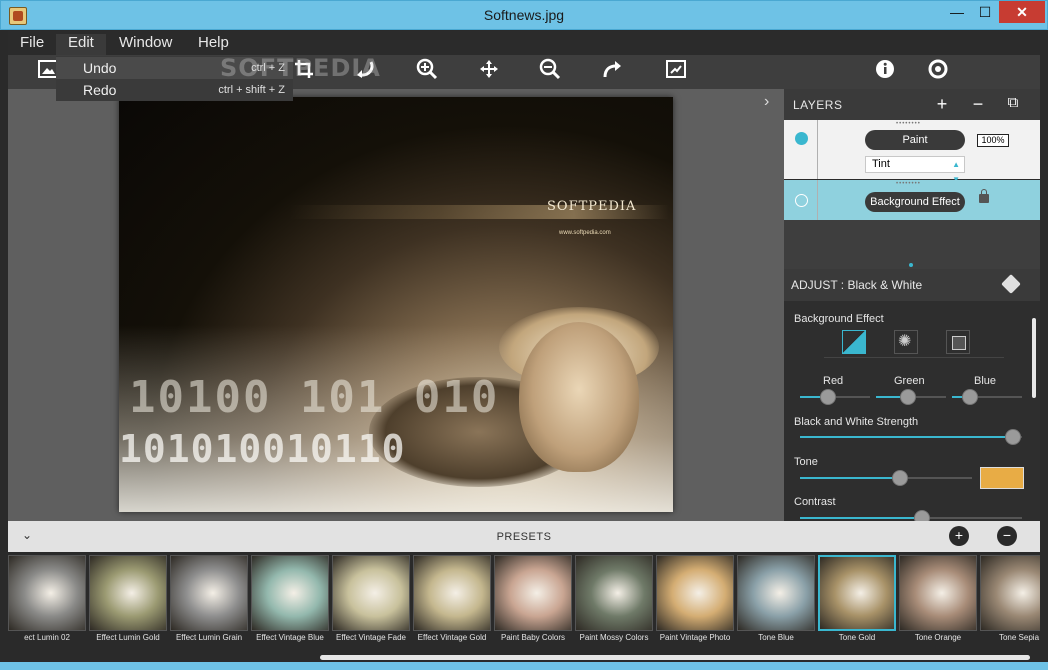  What do you see at coordinates (1011, 284) in the screenshot?
I see `eraser-icon` at bounding box center [1011, 284].